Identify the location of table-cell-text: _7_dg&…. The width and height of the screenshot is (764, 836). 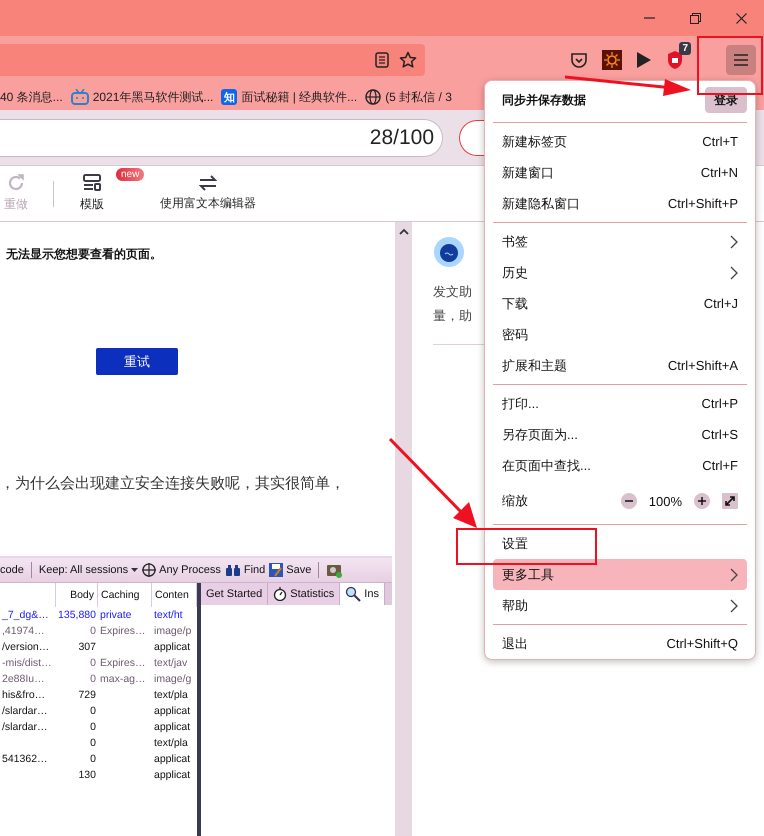
(25, 615).